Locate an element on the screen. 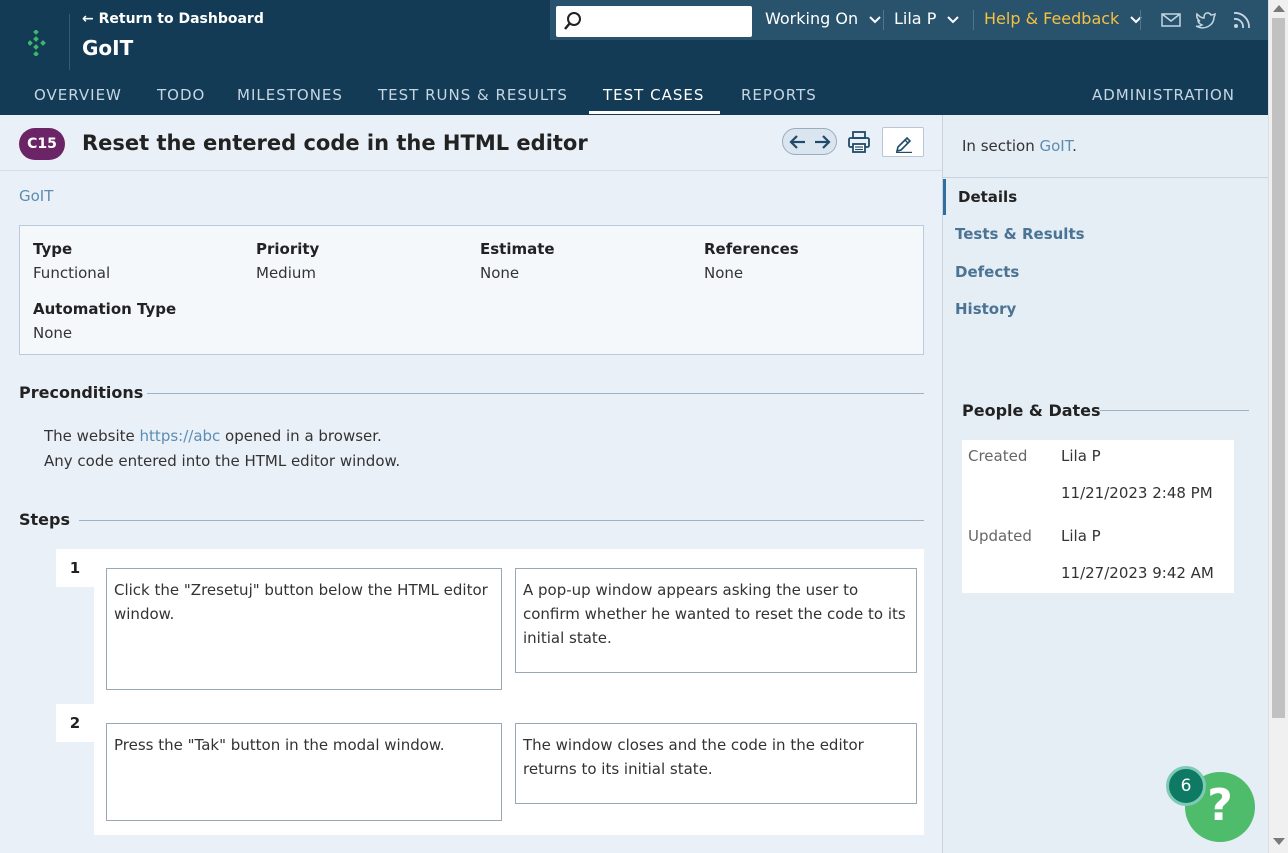 The width and height of the screenshot is (1288, 853). references-label: References is located at coordinates (751, 249).